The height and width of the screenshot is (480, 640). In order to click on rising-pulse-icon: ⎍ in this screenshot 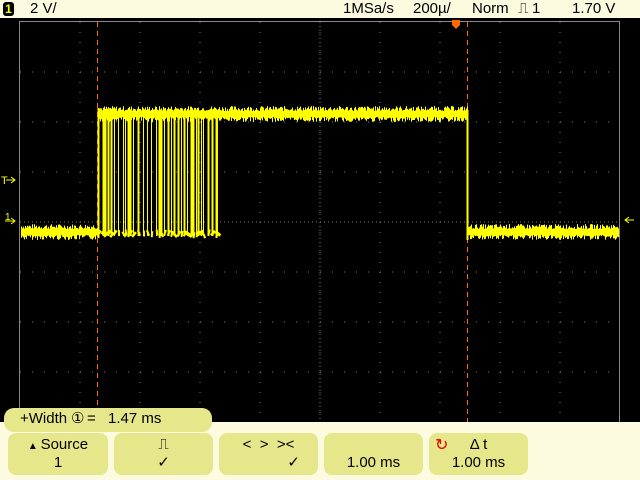, I will do `click(523, 8)`.